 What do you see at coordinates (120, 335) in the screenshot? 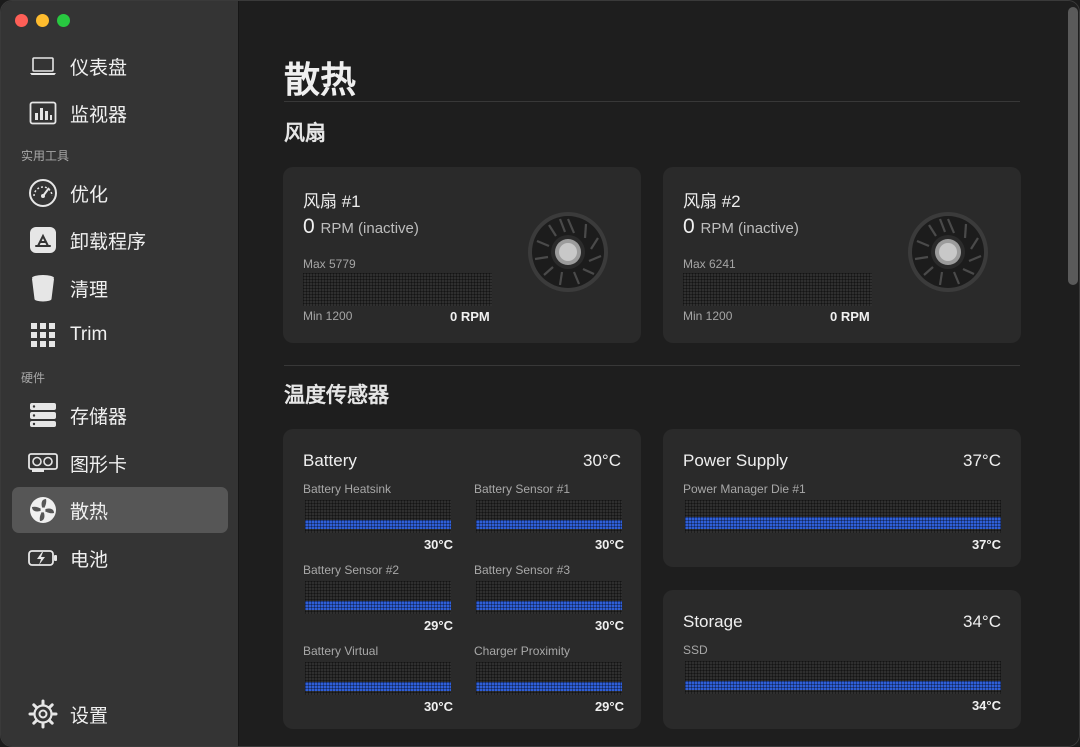
I see `sidebar-item-trim: Trim` at bounding box center [120, 335].